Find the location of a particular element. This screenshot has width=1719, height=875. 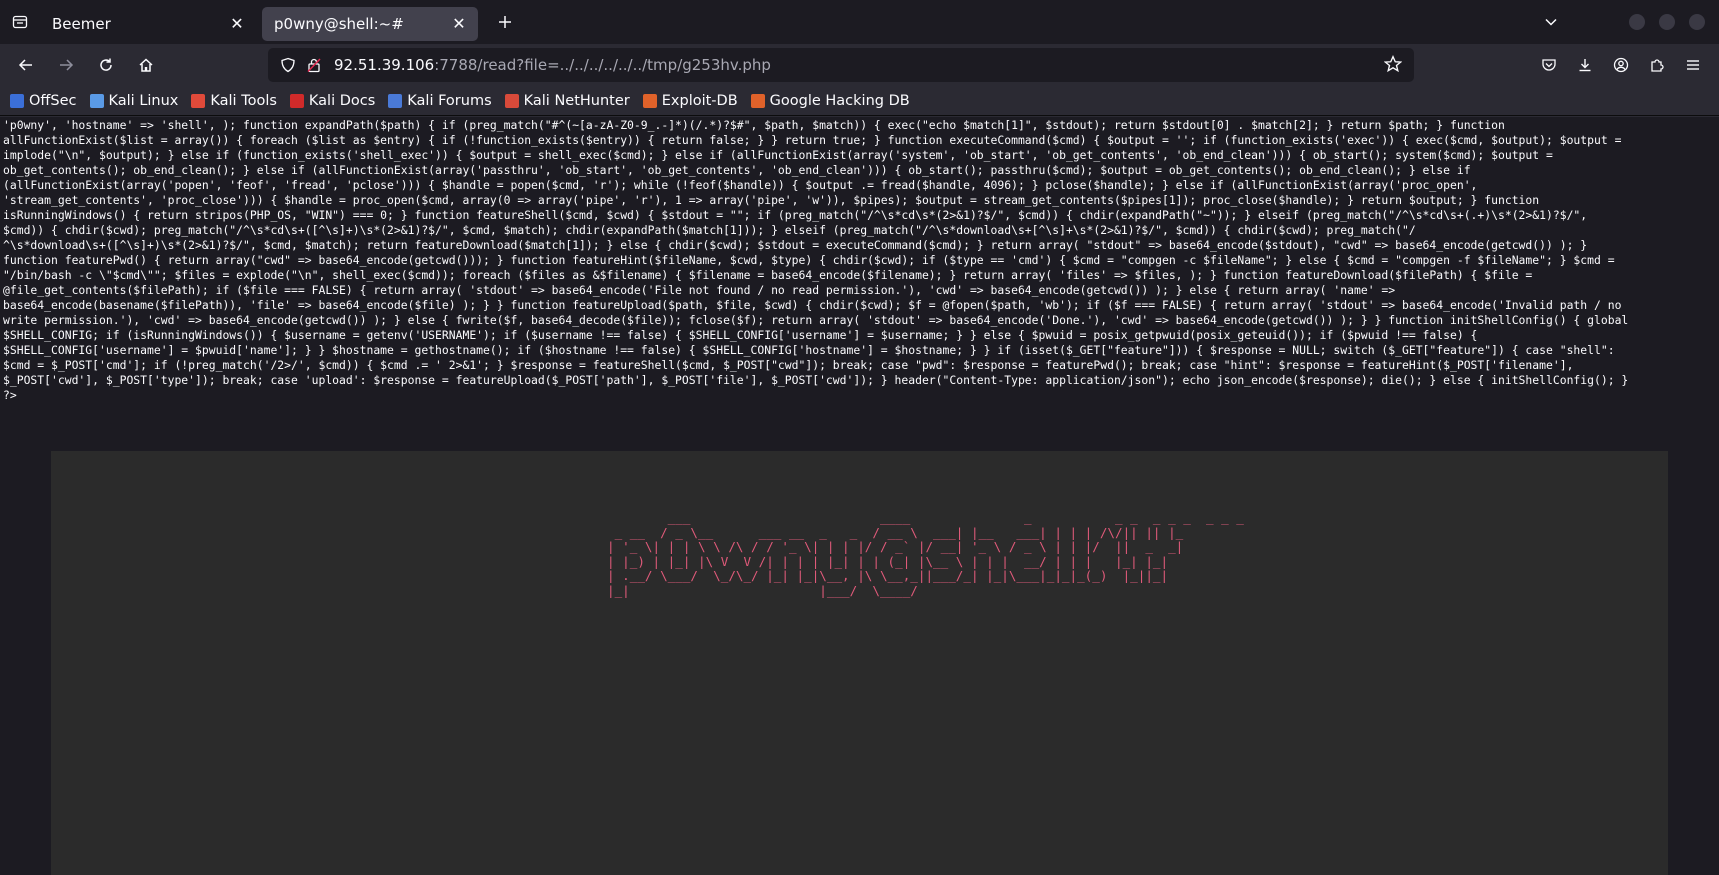

pocket-button is located at coordinates (1549, 65).